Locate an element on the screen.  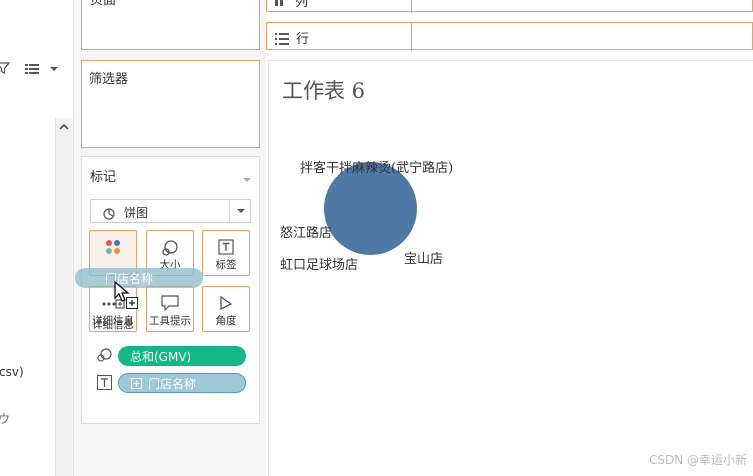
pie-icon is located at coordinates (109, 214).